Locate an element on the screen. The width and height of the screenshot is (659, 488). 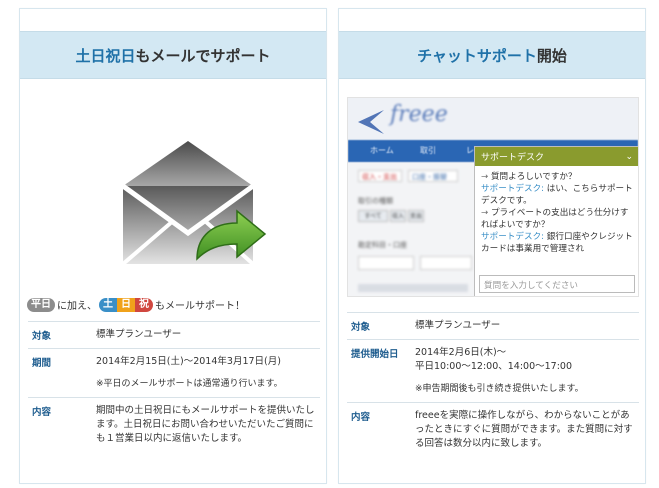
freee-logo: freee is located at coordinates (419, 114).